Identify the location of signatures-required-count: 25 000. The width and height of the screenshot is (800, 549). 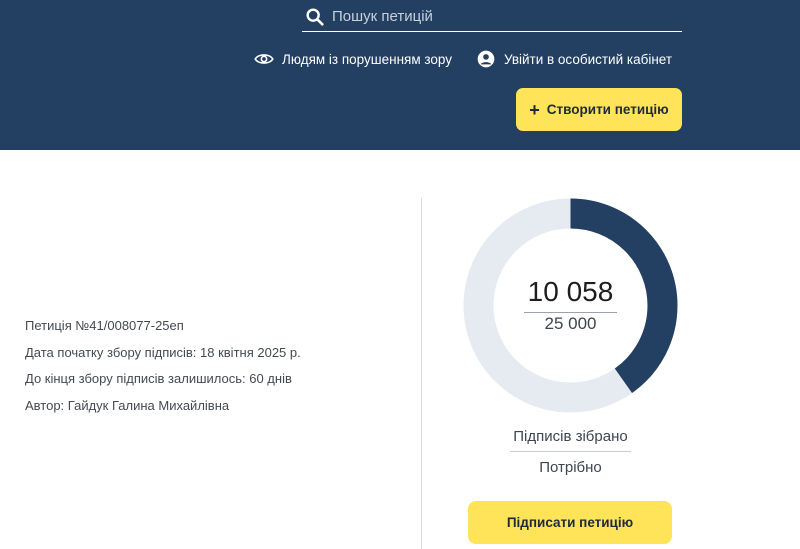
(570, 323).